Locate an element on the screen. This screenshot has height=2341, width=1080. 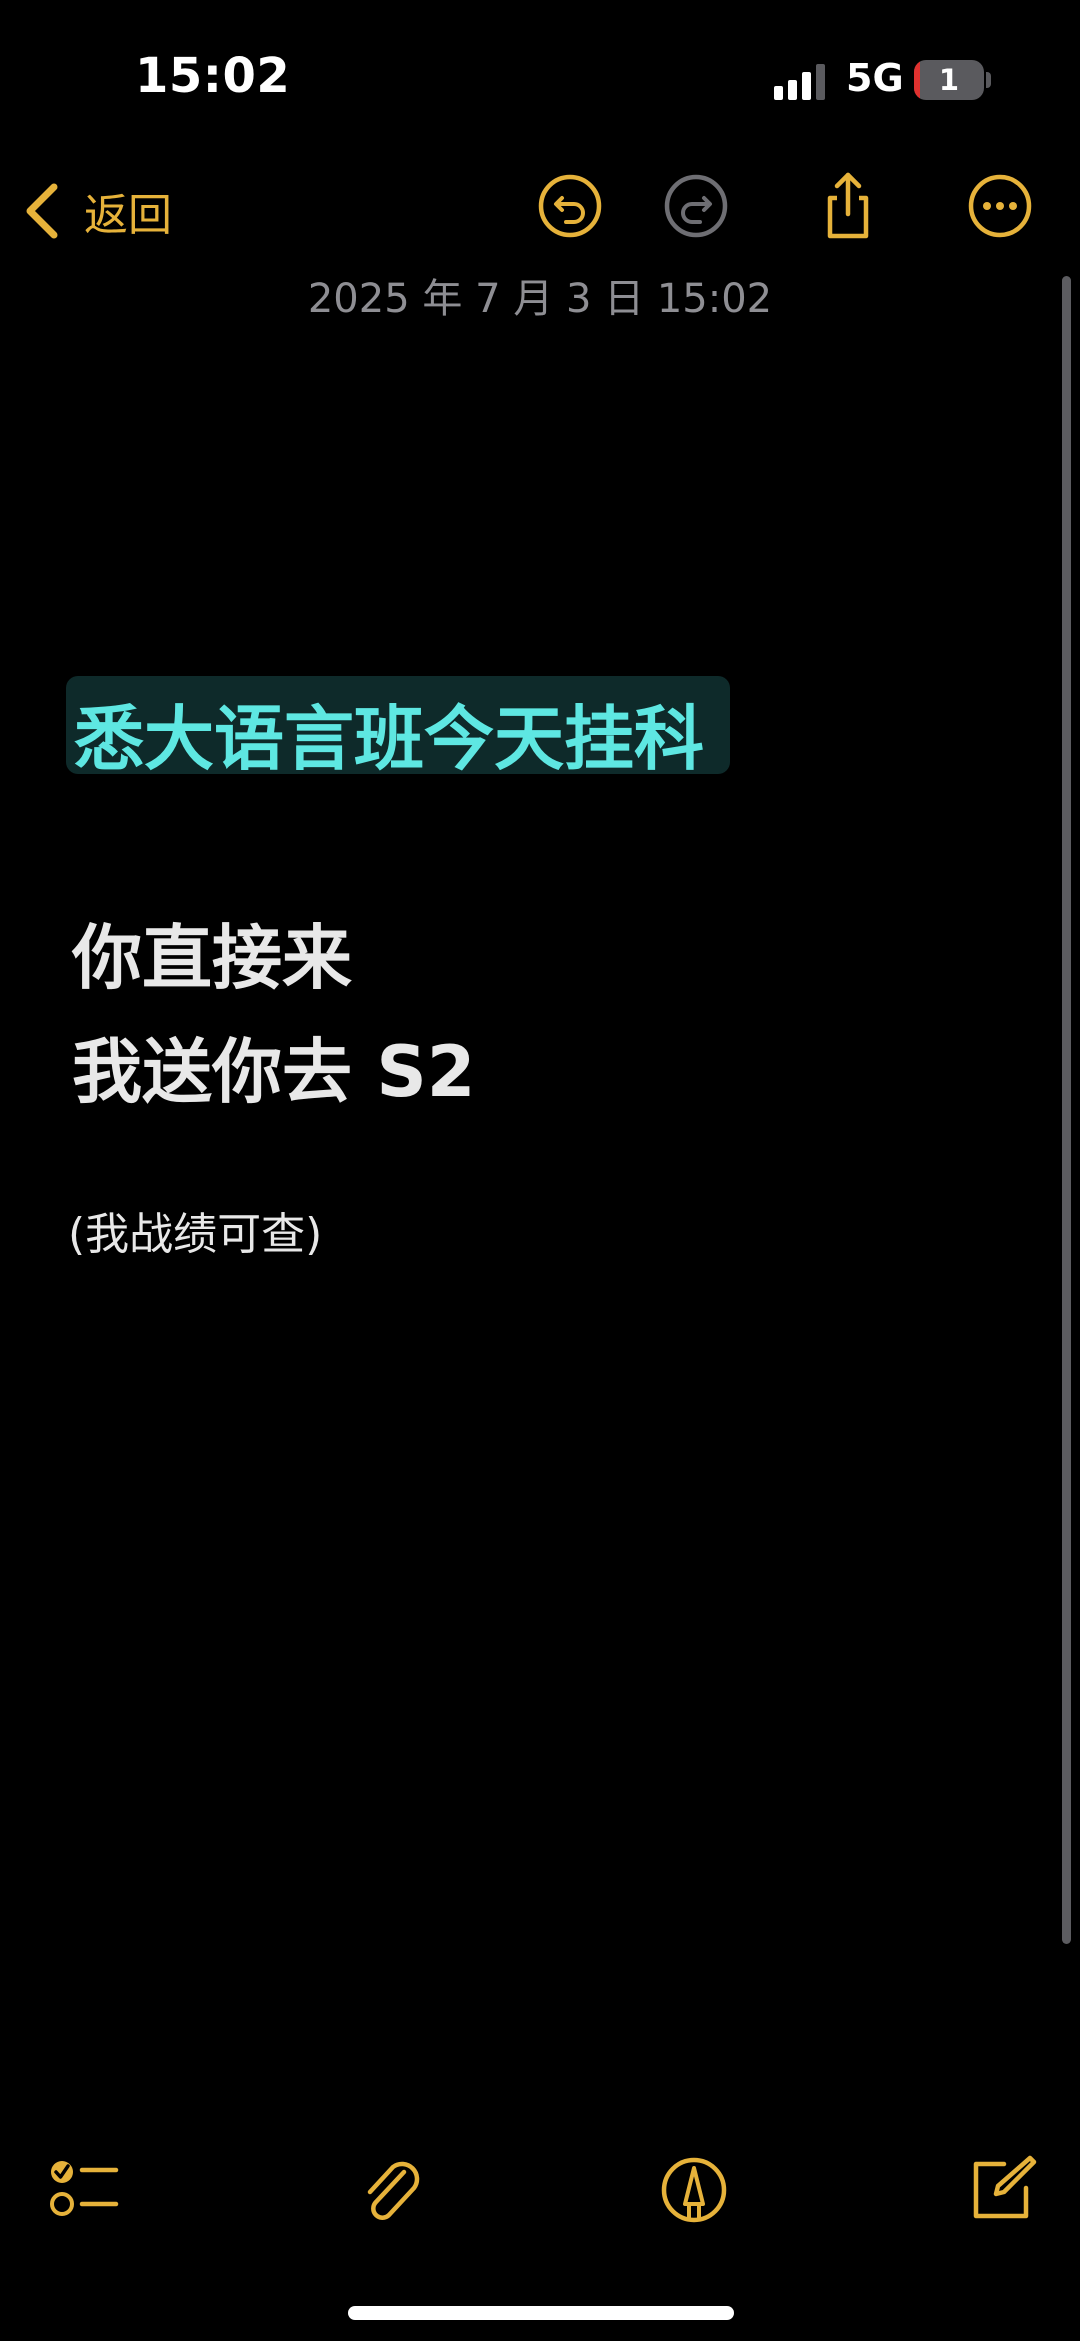
scrollbar is located at coordinates (1066, 1110).